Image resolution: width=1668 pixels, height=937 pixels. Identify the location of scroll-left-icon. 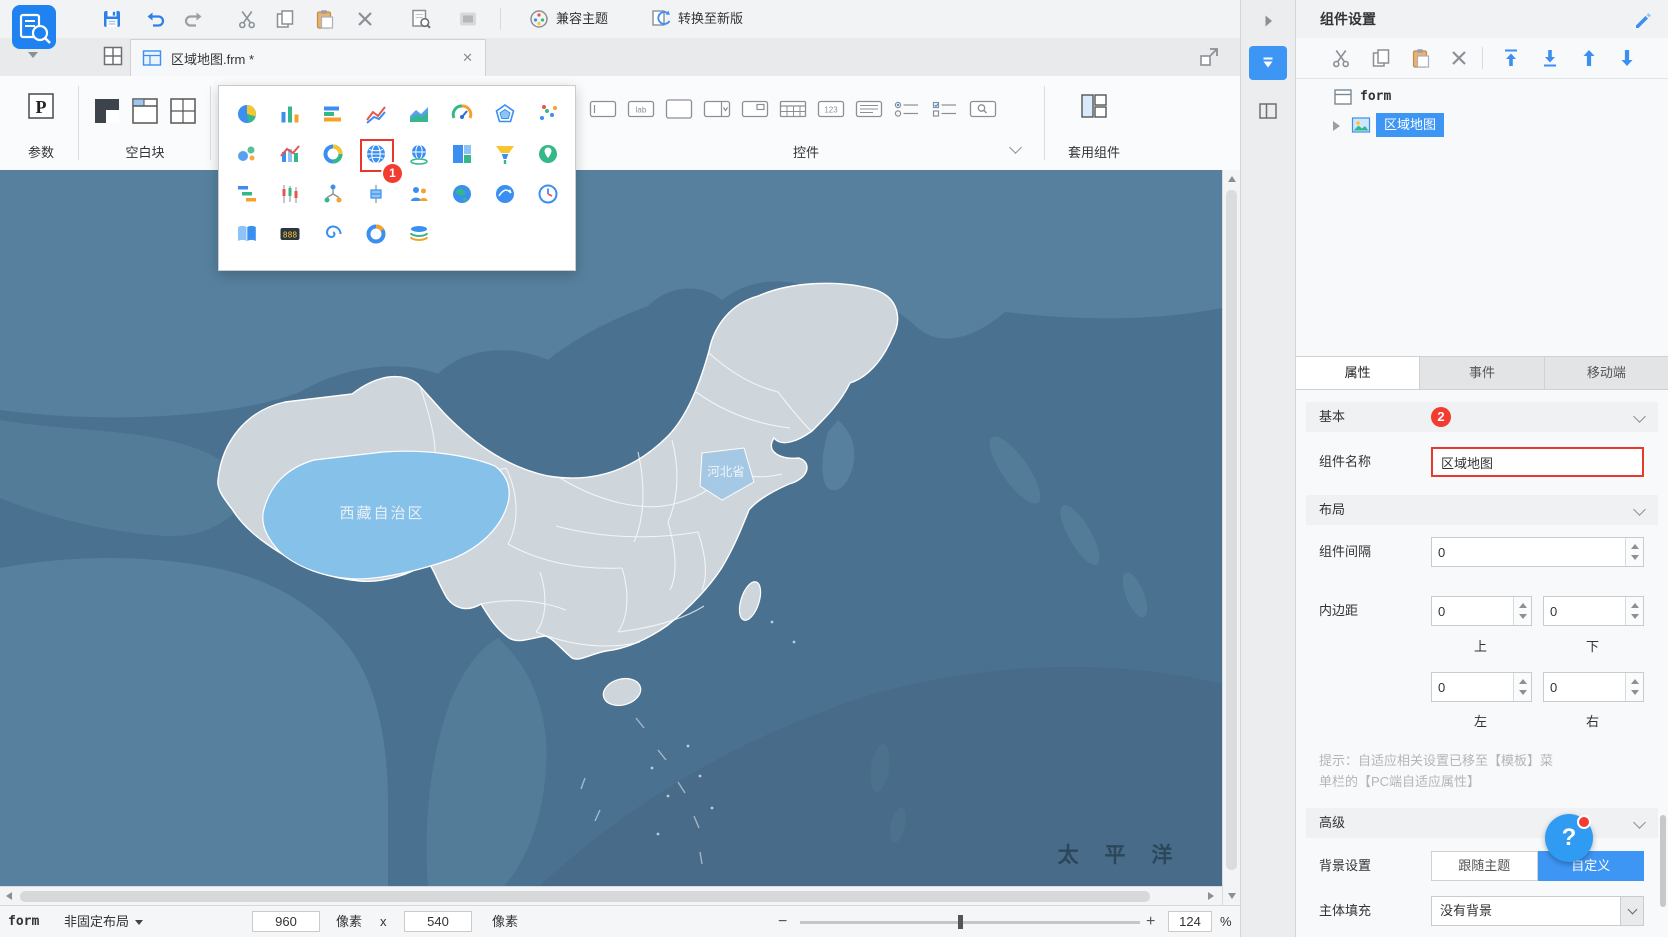
(9, 896).